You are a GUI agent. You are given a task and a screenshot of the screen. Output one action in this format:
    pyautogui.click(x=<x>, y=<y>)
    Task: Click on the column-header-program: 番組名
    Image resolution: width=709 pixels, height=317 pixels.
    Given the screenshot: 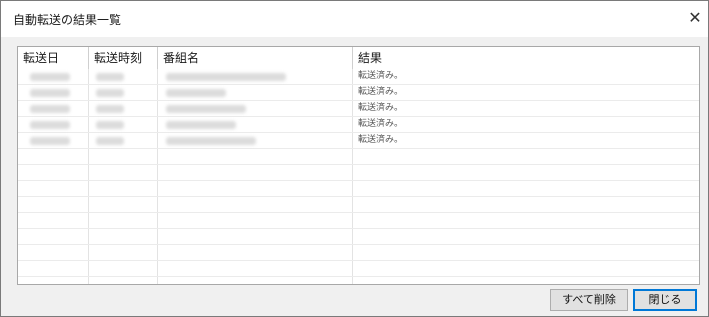 What is the action you would take?
    pyautogui.click(x=255, y=58)
    